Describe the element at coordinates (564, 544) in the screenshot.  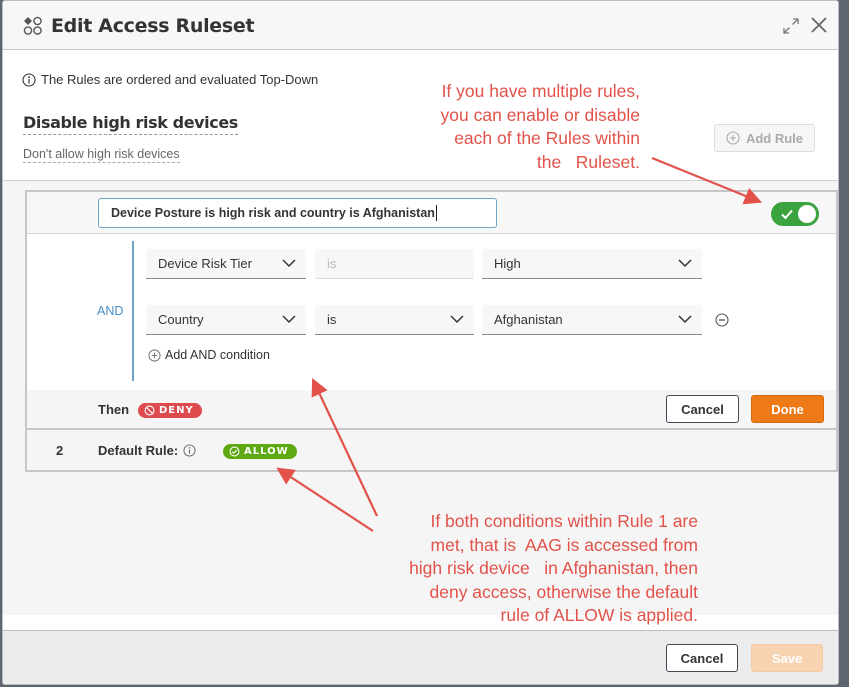
I see `annotation-line: met, that is AAG is accessed from` at that location.